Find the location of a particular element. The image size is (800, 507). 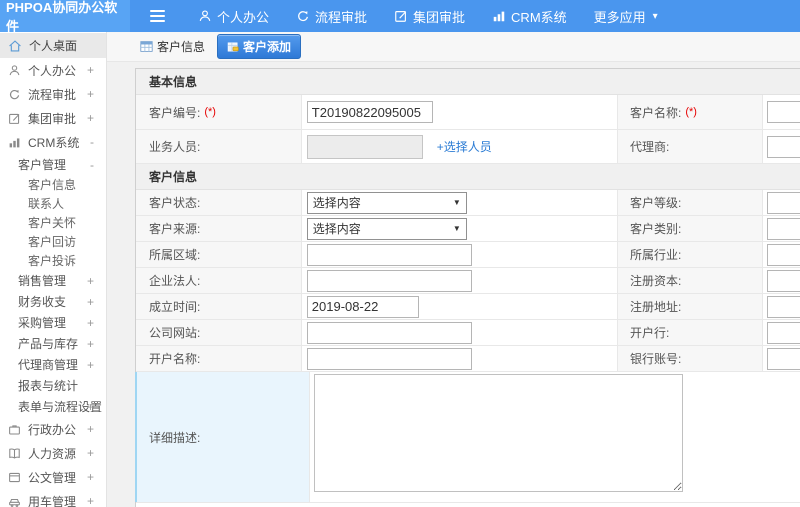

founded-date-input is located at coordinates (362, 306).